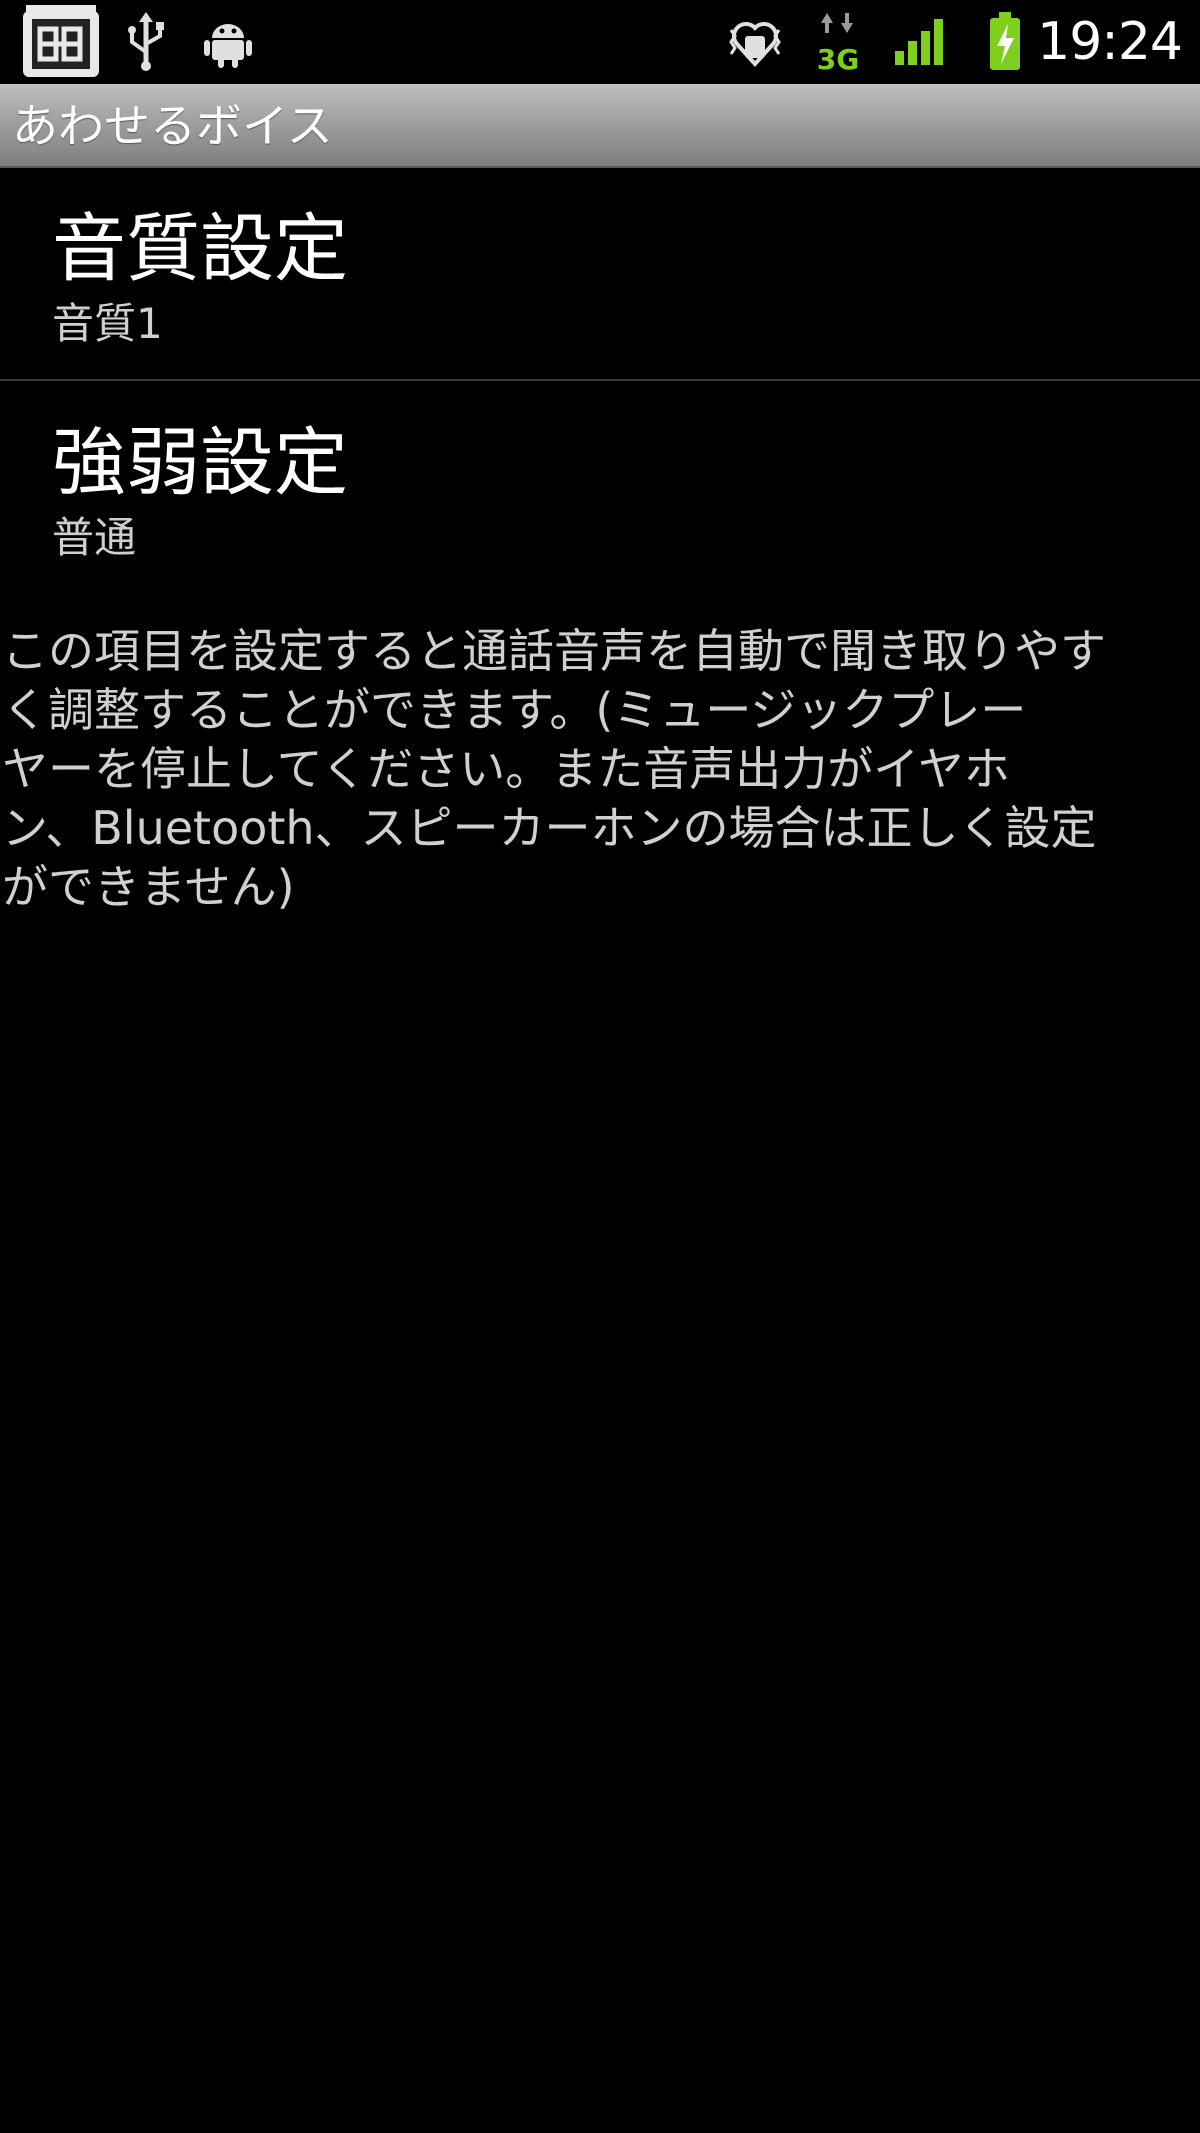 This screenshot has height=2133, width=1200. What do you see at coordinates (514, 710) in the screenshot?
I see `description-line: く調整することができます。(ミュージックプレー` at bounding box center [514, 710].